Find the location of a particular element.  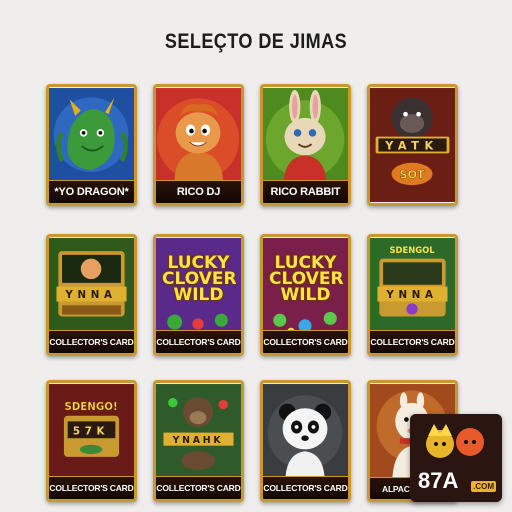

game-card-yo-dragon: *YO DRAGON* is located at coordinates (91, 145).